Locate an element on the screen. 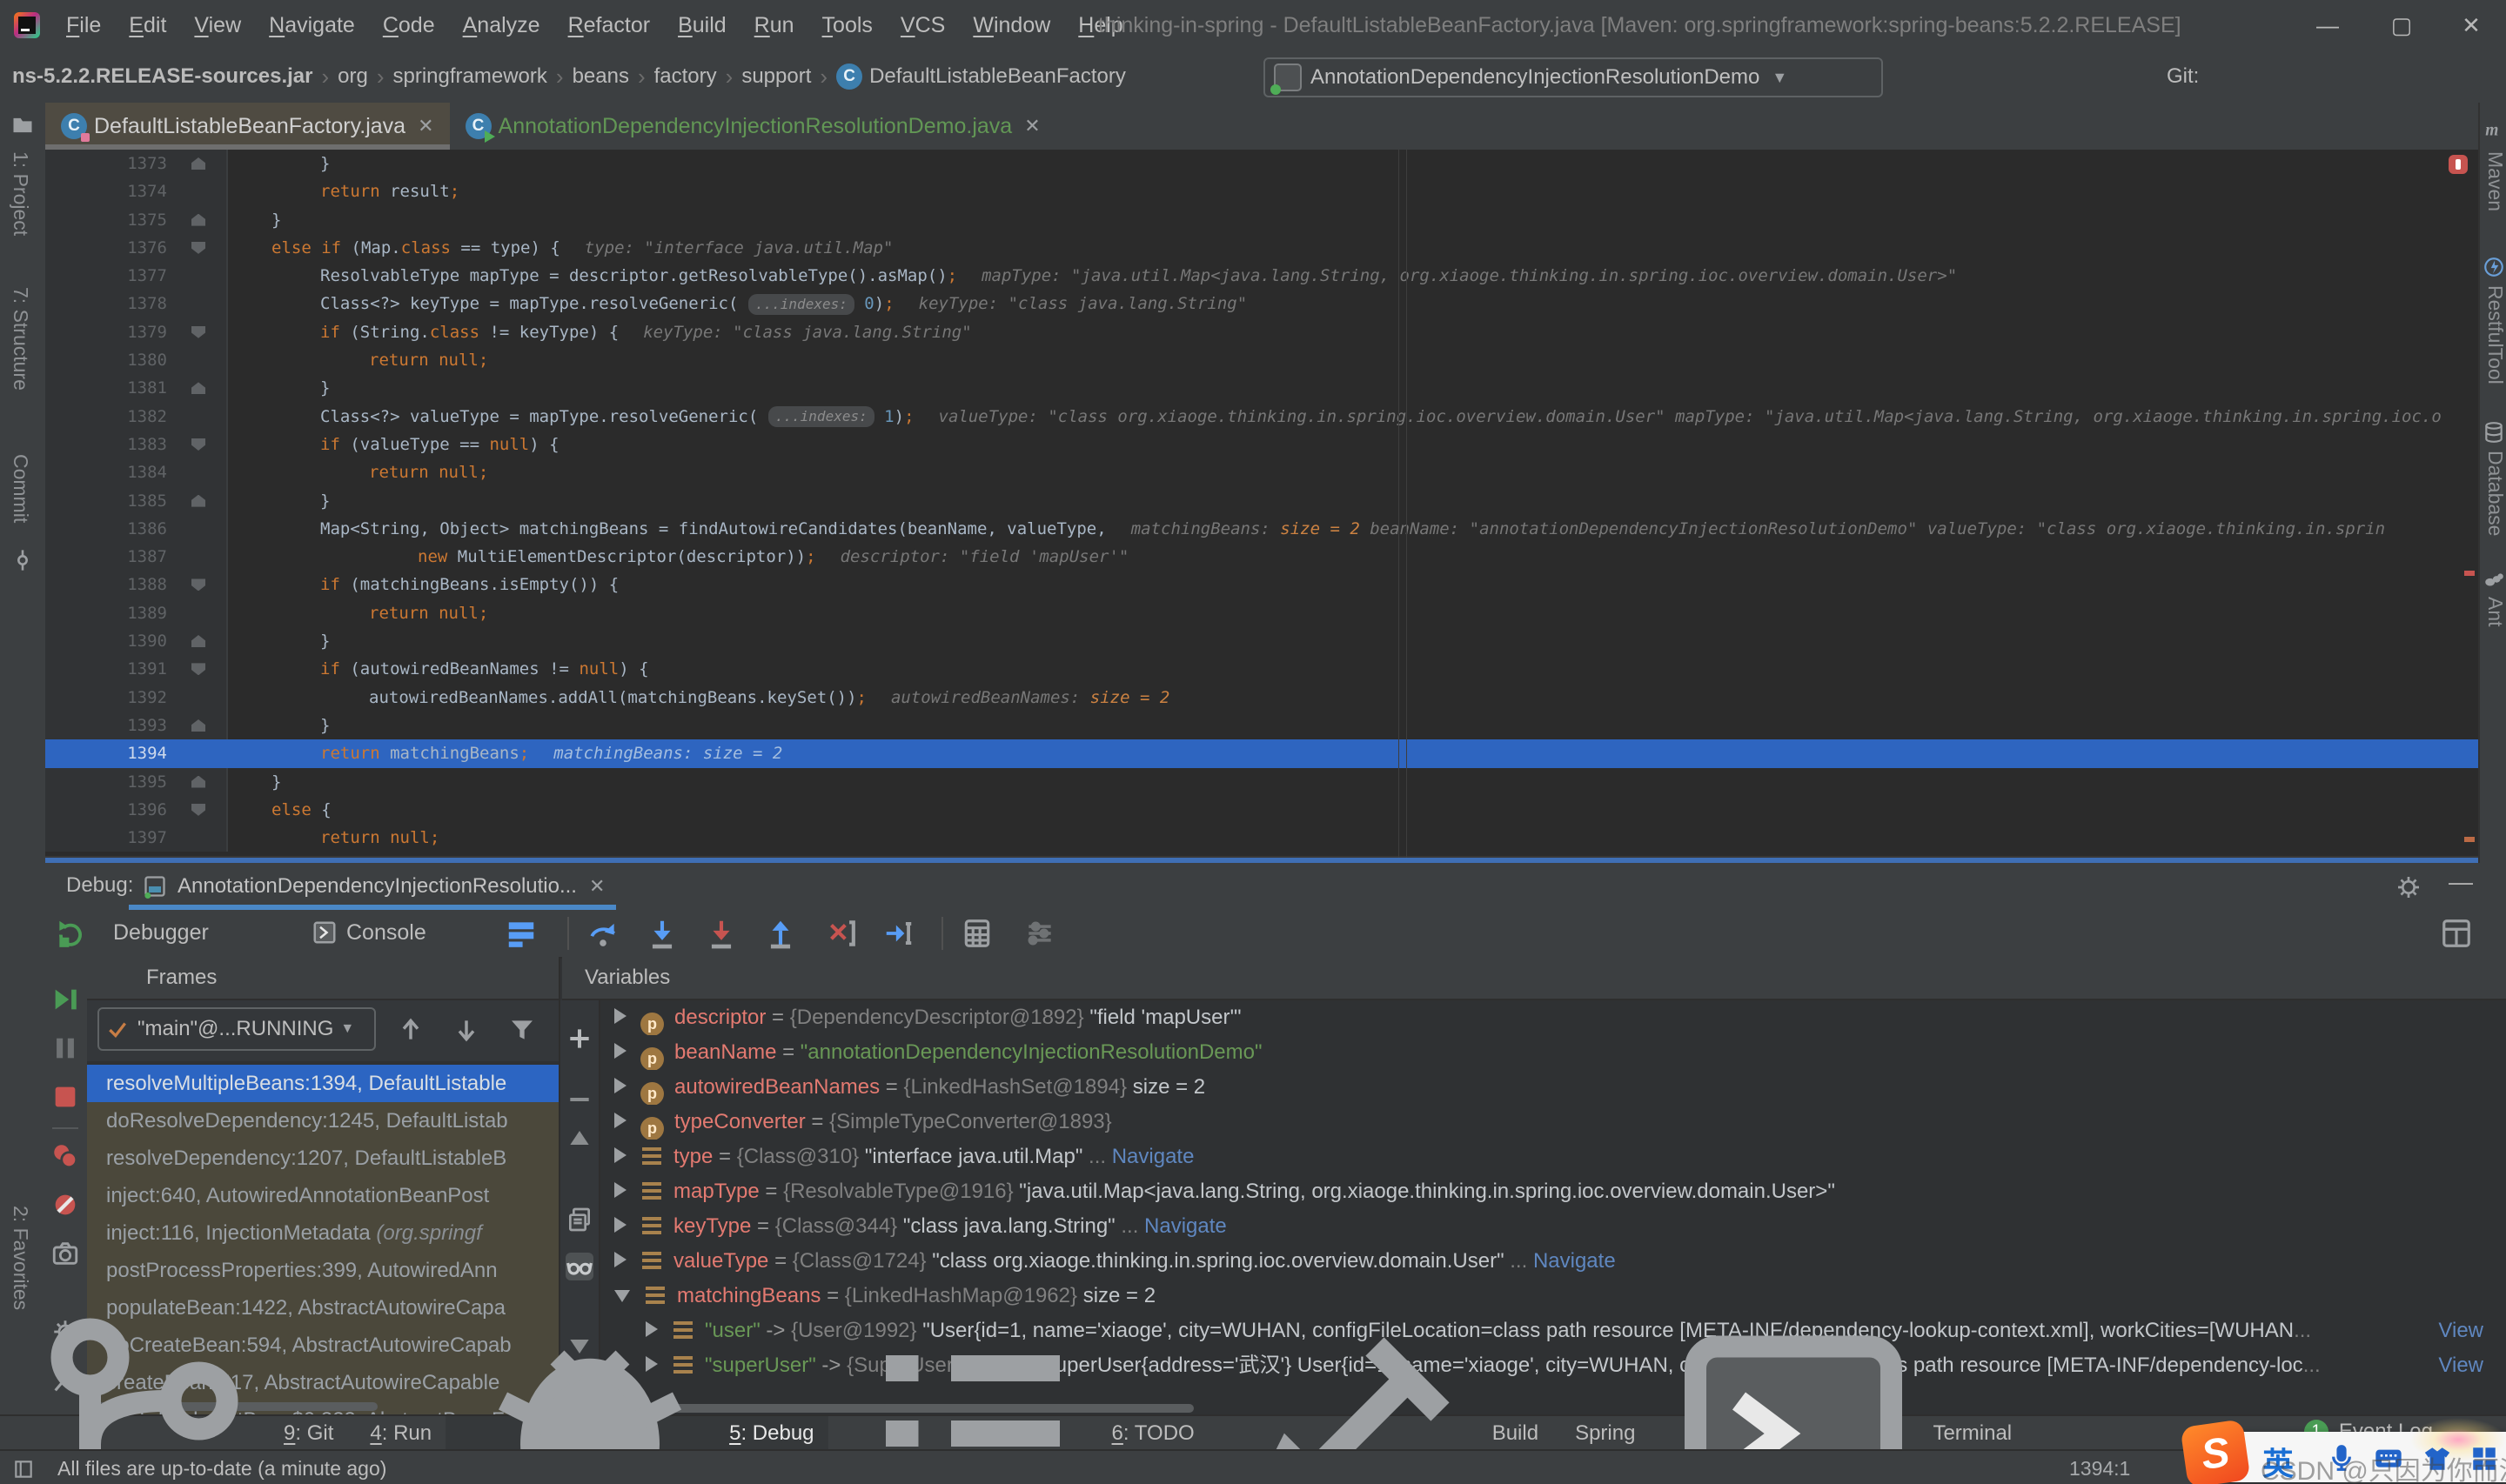  mute-breakpoints-button is located at coordinates (65, 1205).